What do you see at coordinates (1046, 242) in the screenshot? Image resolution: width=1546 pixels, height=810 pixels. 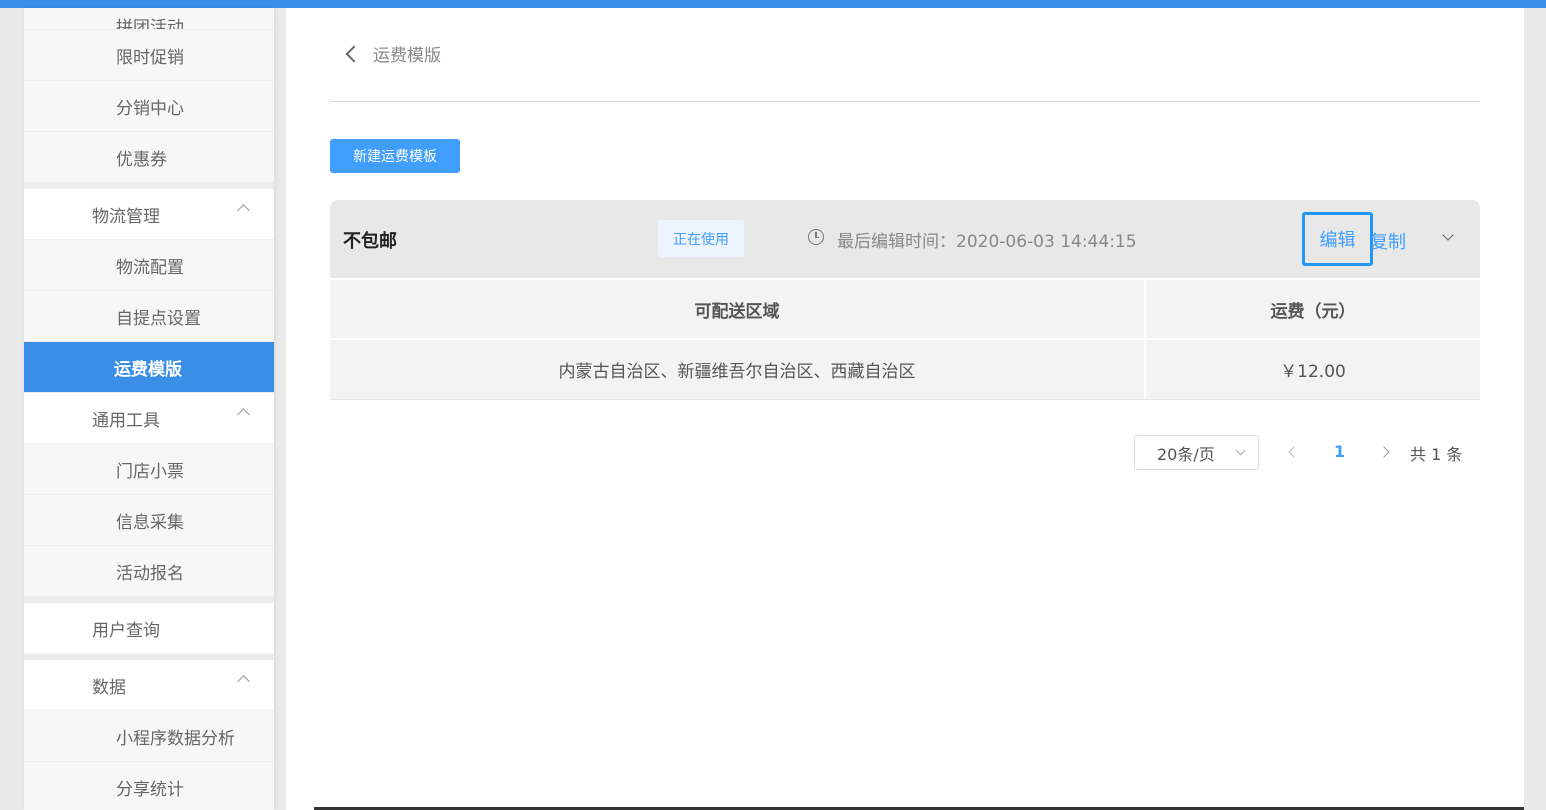 I see `last-edit-time-value: 2020-06-03 14:44:15` at bounding box center [1046, 242].